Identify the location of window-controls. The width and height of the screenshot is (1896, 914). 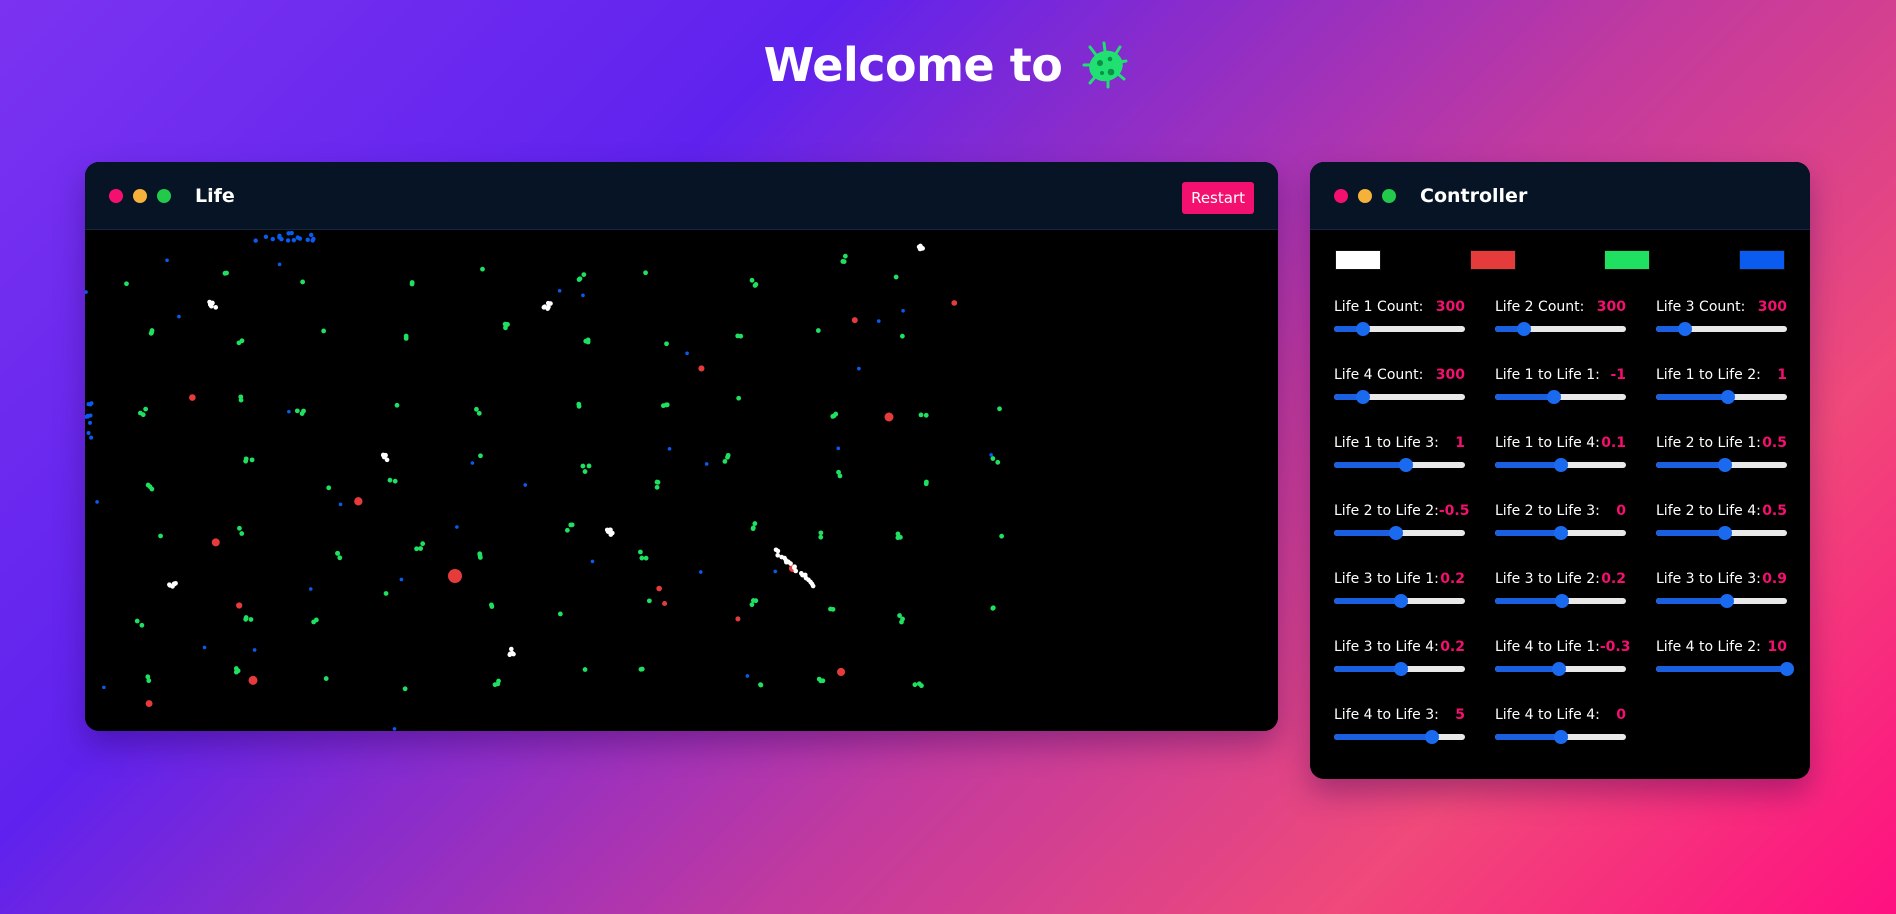
(1365, 195).